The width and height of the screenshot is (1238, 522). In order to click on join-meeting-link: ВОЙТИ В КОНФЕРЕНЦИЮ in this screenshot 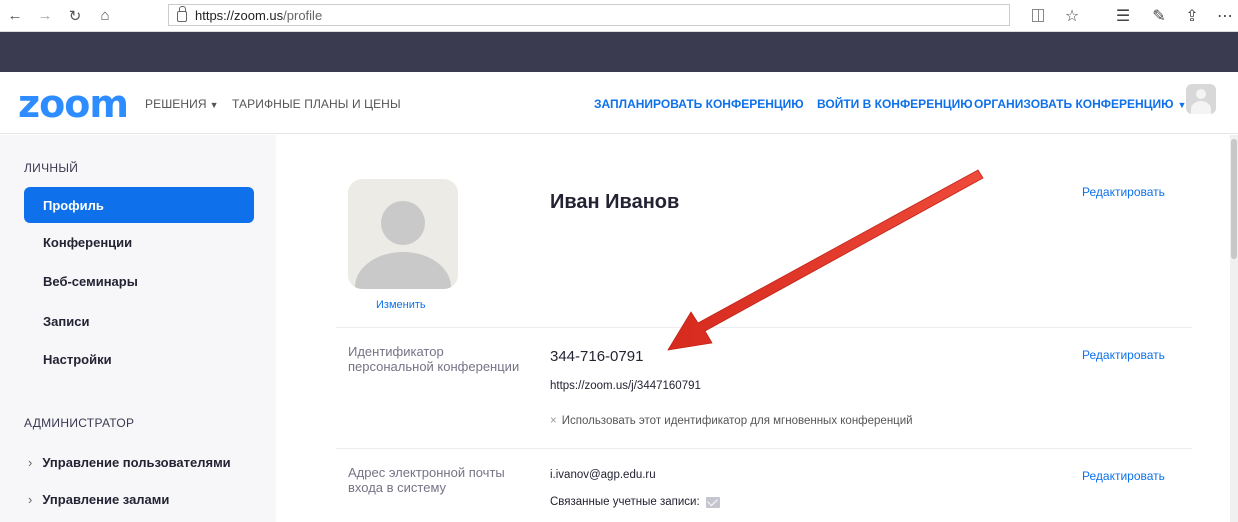, I will do `click(895, 104)`.